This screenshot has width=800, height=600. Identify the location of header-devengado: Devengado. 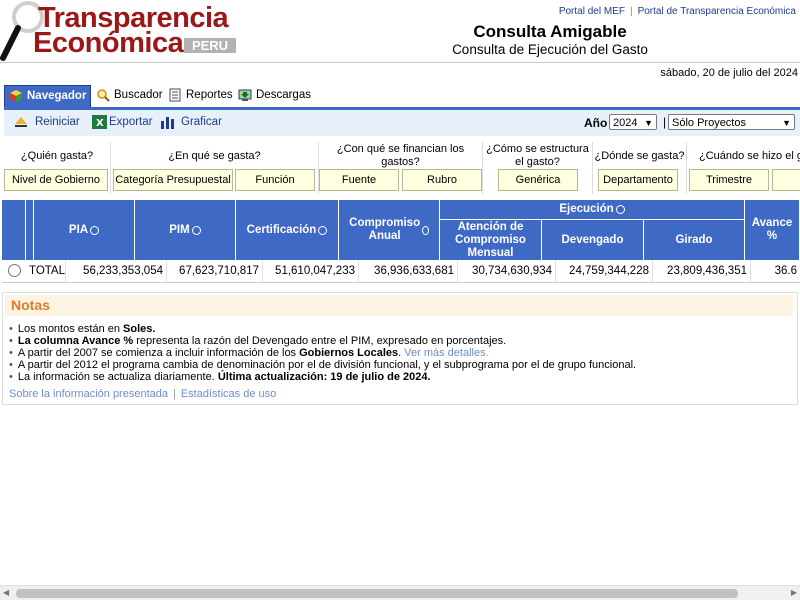
(593, 240).